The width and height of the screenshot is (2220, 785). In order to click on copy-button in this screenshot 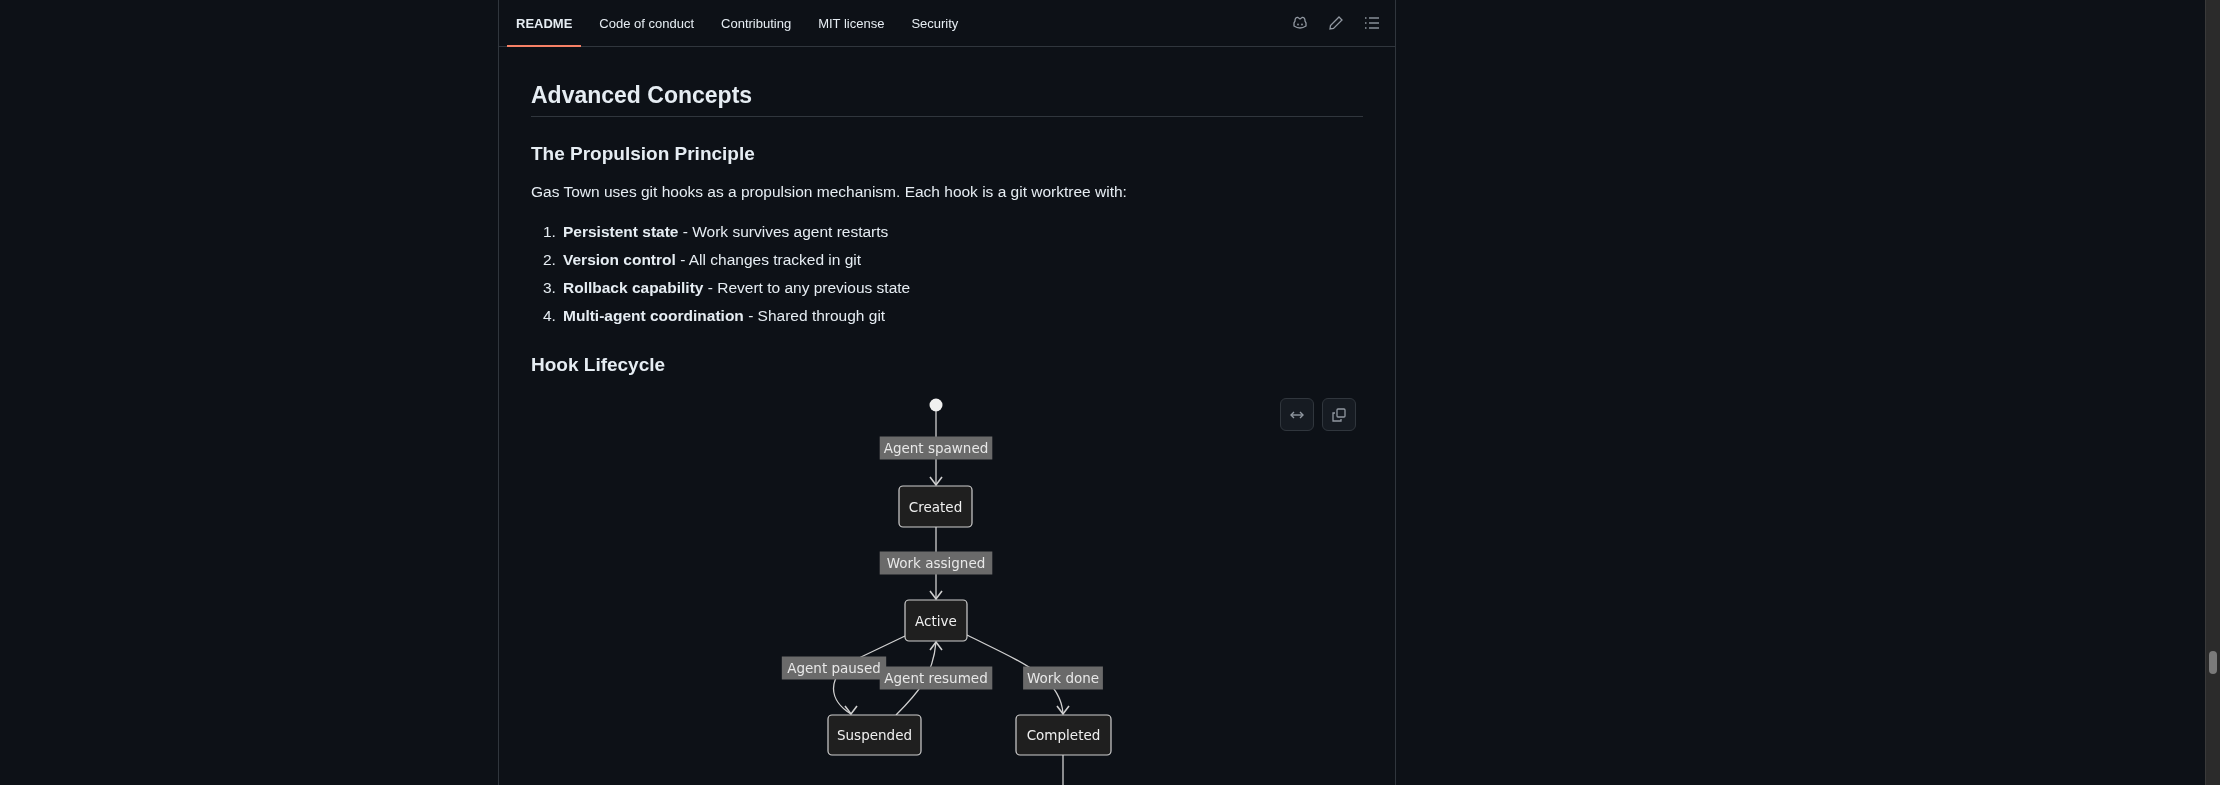, I will do `click(1339, 414)`.